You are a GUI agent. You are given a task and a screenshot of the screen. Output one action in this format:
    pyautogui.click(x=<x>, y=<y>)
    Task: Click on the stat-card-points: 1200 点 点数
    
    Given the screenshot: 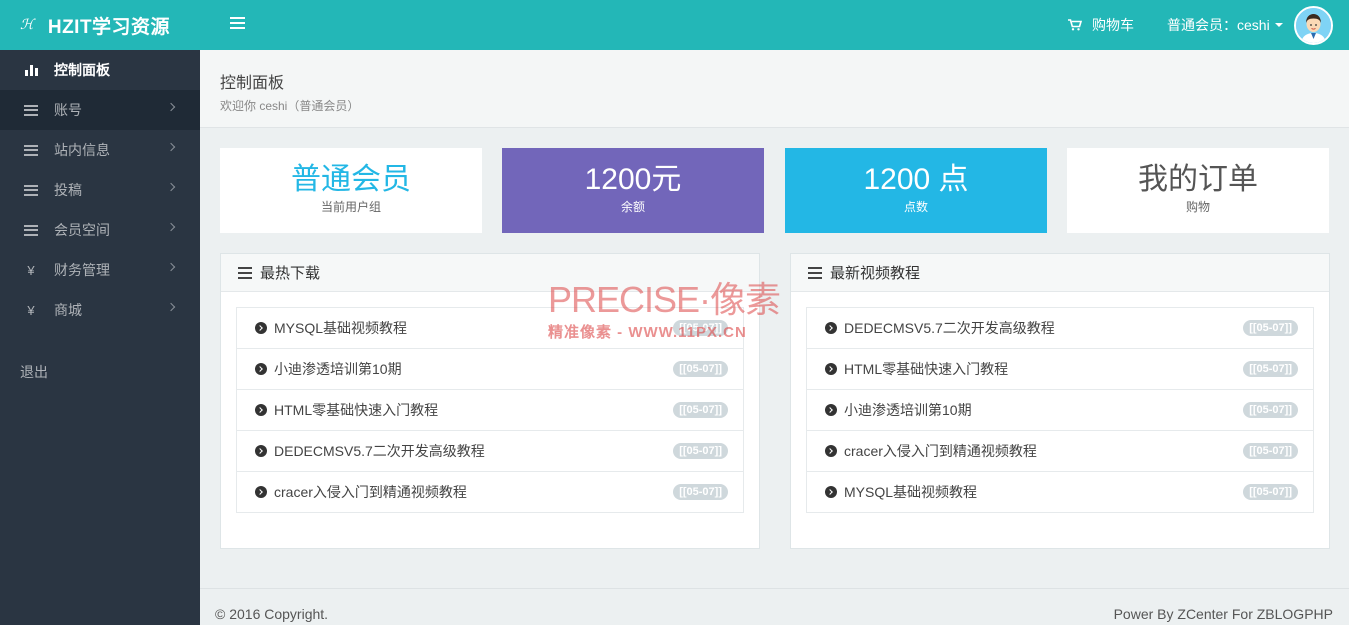 What is the action you would take?
    pyautogui.click(x=916, y=190)
    